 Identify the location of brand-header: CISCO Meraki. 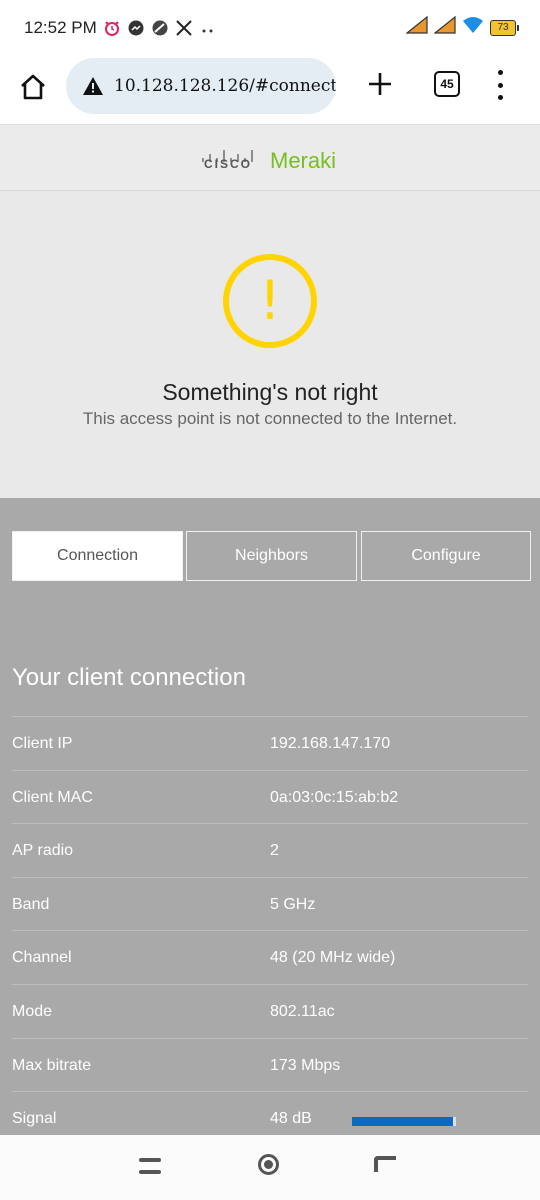
(270, 157).